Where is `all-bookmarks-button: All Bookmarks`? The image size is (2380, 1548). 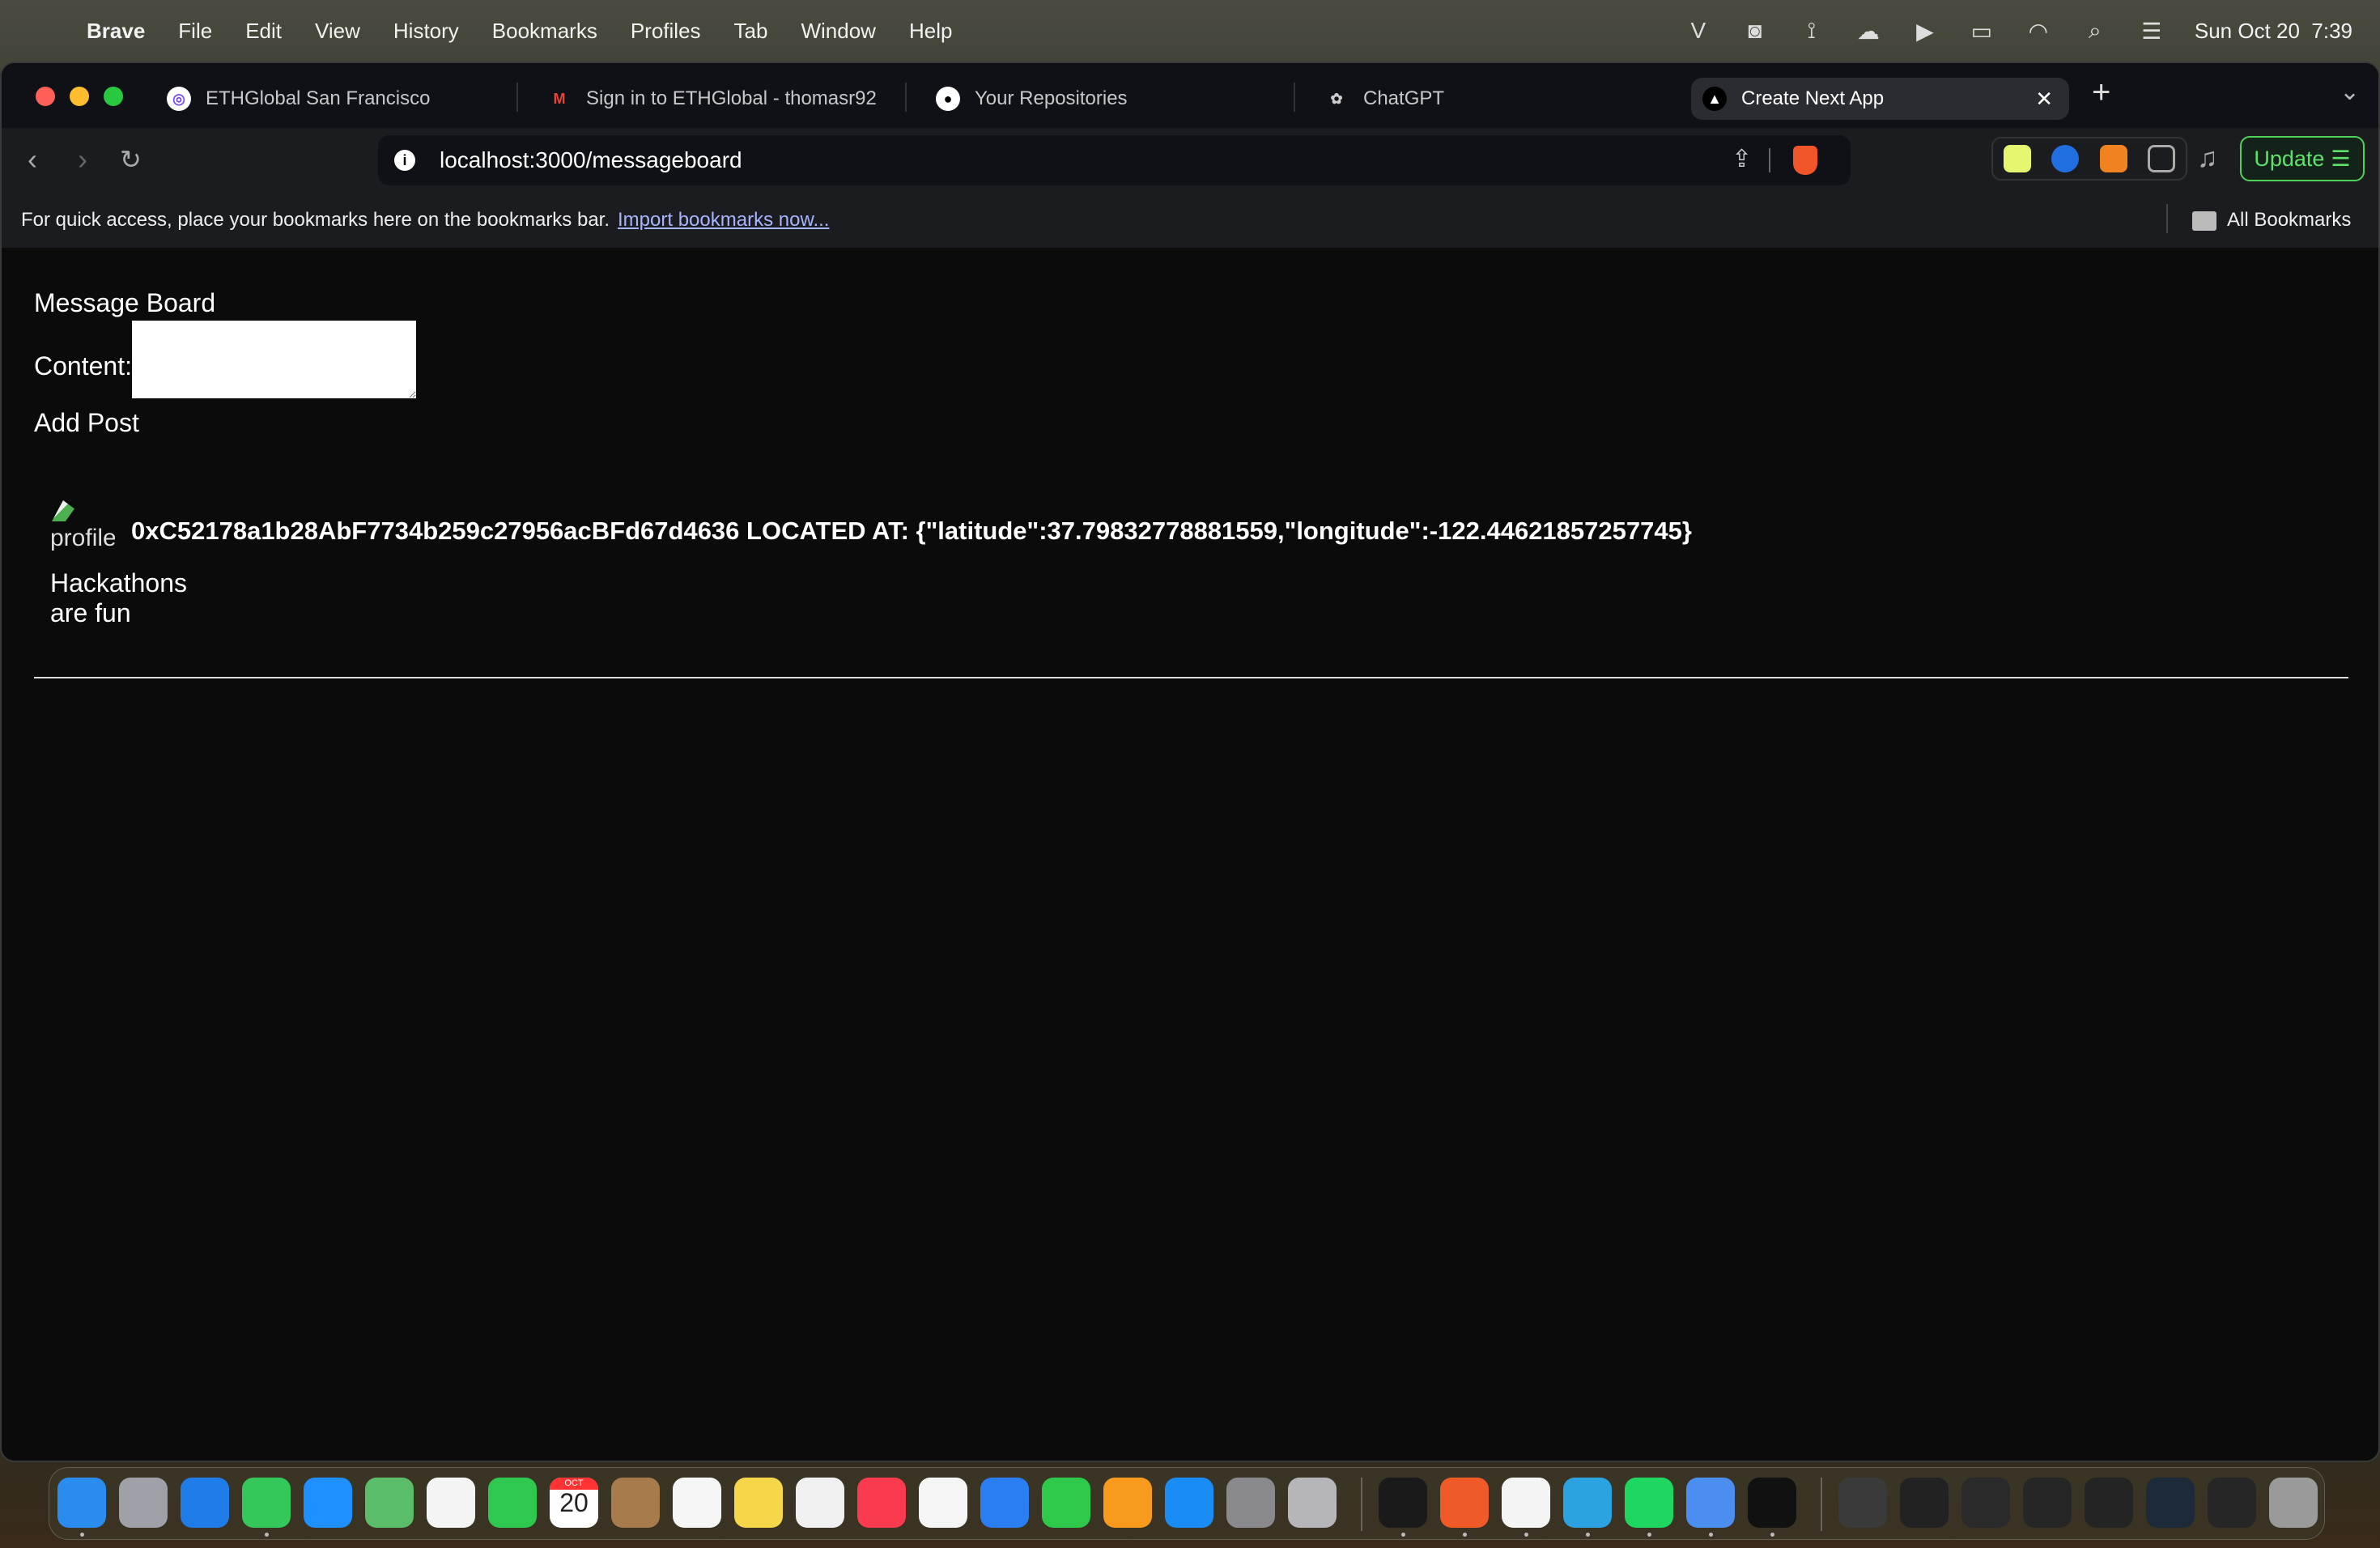 all-bookmarks-button: All Bookmarks is located at coordinates (2289, 221).